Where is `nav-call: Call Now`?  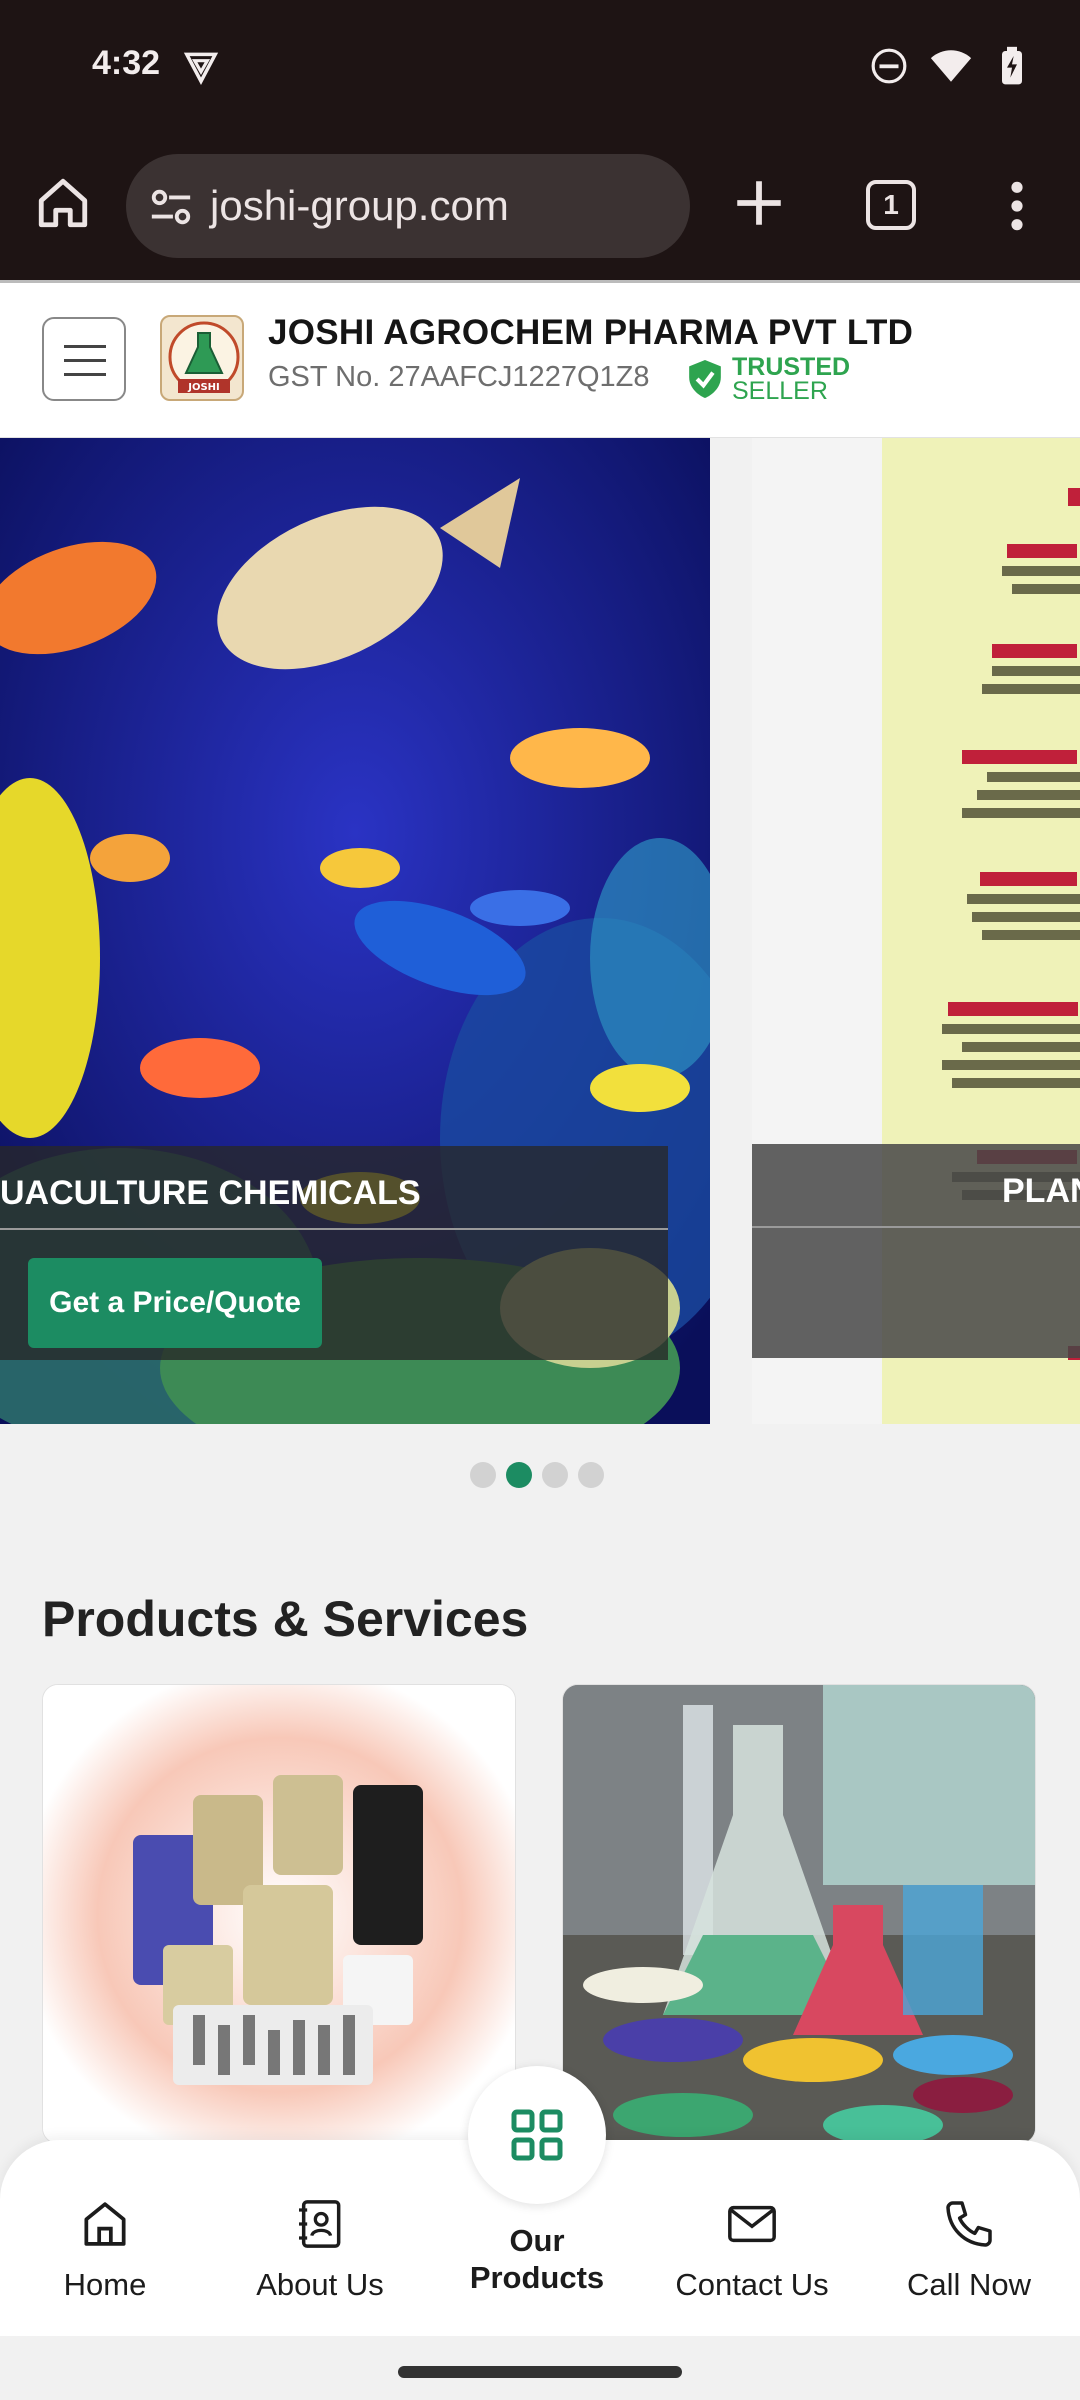 nav-call: Call Now is located at coordinates (969, 2249).